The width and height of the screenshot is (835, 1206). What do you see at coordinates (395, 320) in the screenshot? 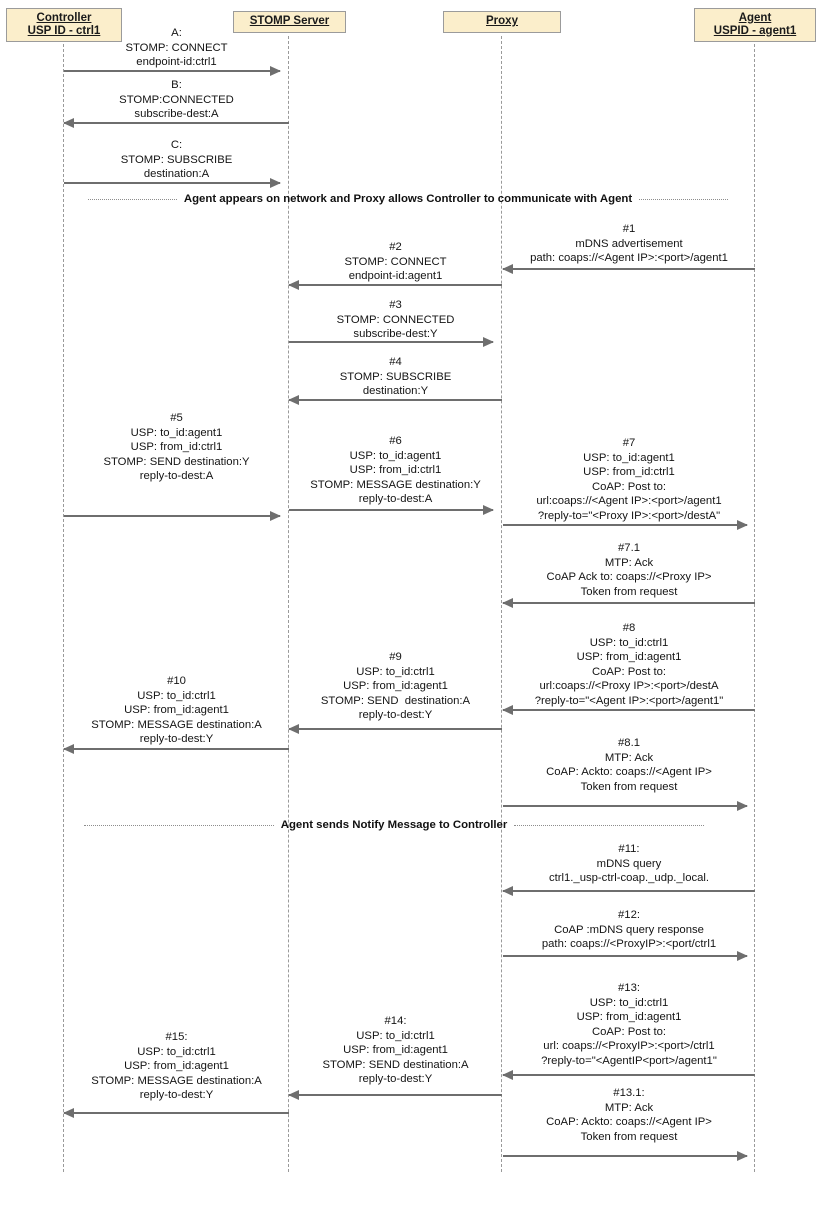
I see `msg-3-label: #3 STOMP: CONNECTED subscribe-dest:Y` at bounding box center [395, 320].